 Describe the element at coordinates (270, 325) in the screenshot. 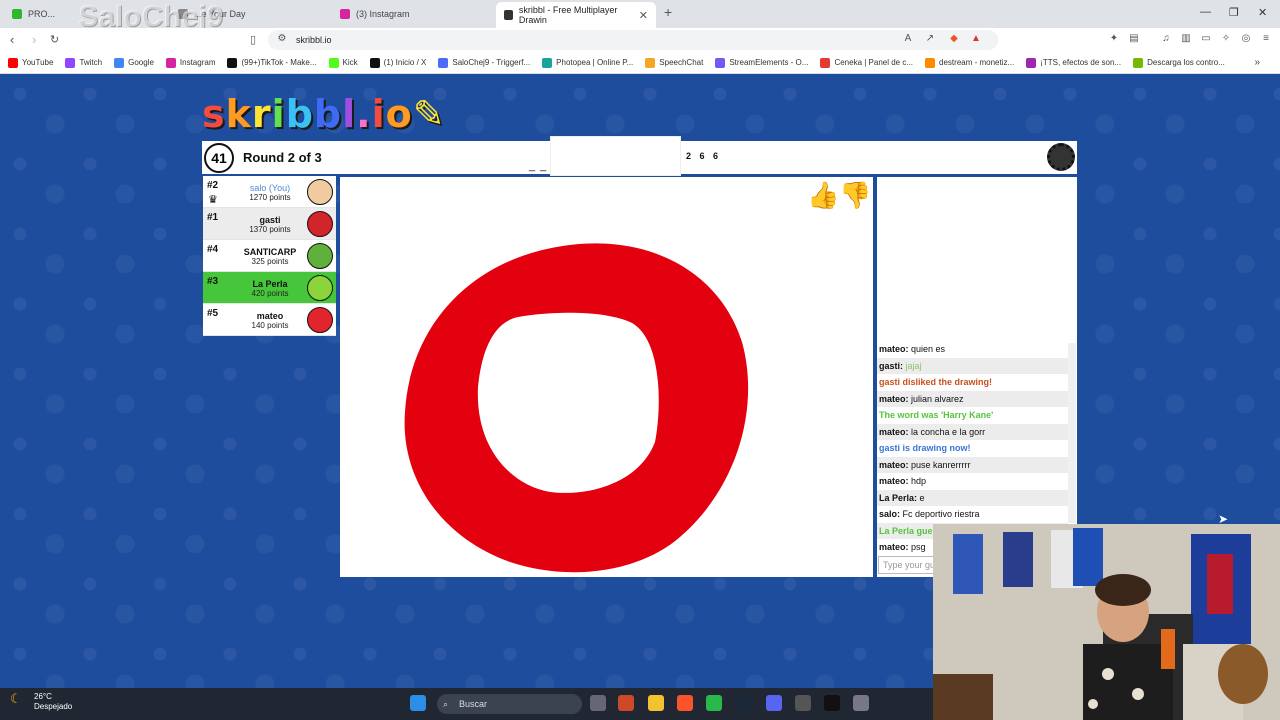

I see `player-points: 140 points` at that location.